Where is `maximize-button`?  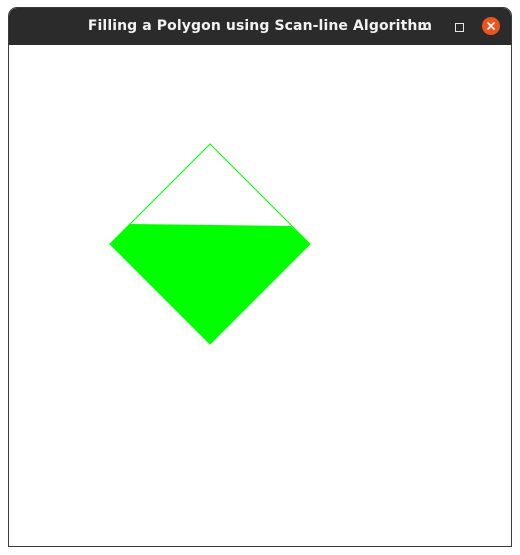 maximize-button is located at coordinates (459, 27).